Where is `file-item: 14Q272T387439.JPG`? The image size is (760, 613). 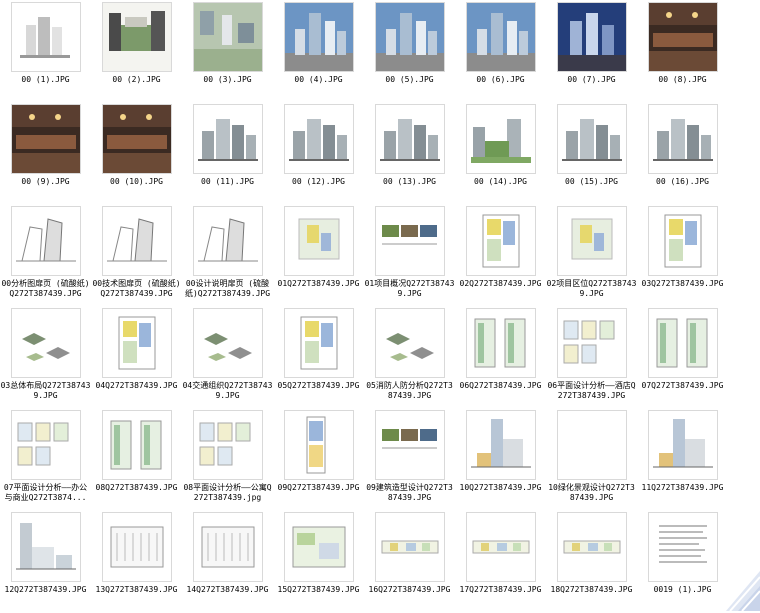 file-item: 14Q272T387439.JPG is located at coordinates (227, 561).